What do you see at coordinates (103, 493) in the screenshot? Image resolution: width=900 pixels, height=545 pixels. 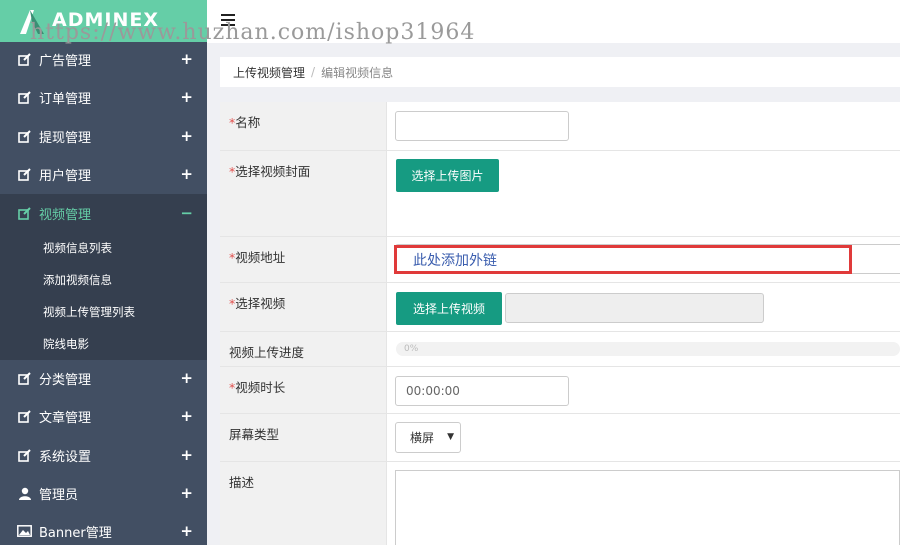 I see `sidebar-item-admins: 管理员 +` at bounding box center [103, 493].